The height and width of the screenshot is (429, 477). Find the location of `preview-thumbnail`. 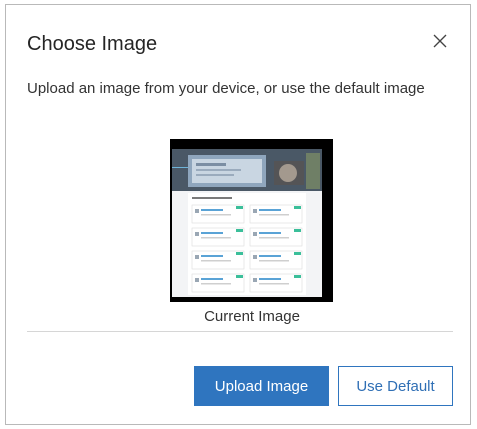

preview-thumbnail is located at coordinates (251, 220).